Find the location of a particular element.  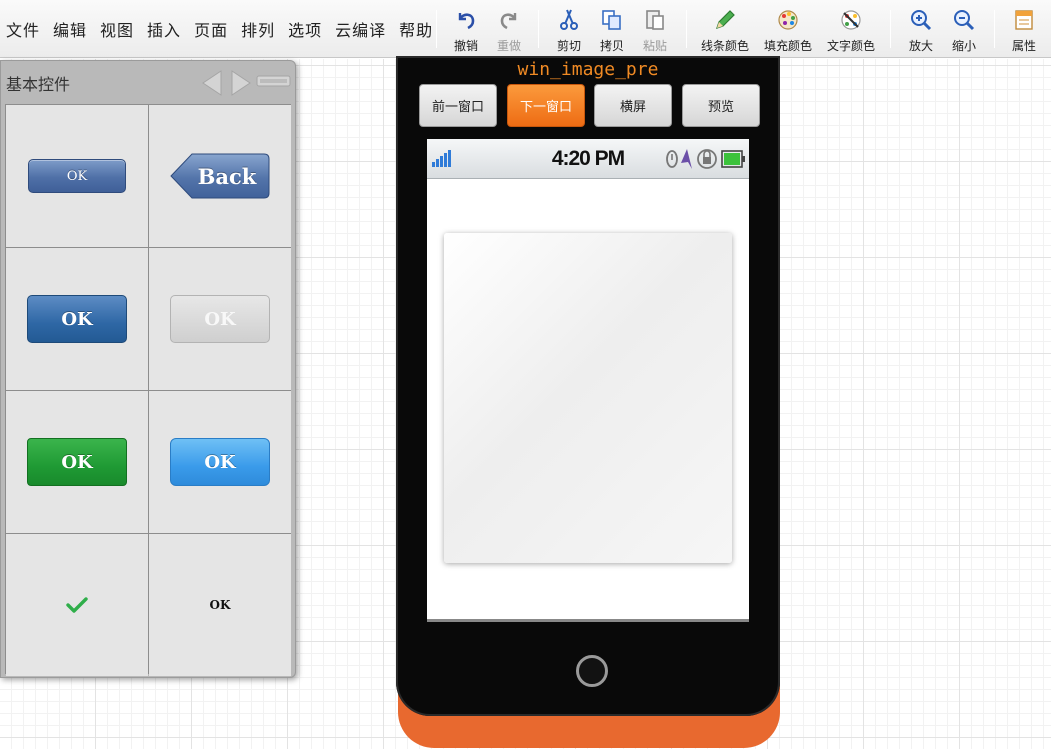

paste-button: 粘贴 is located at coordinates (655, 32).